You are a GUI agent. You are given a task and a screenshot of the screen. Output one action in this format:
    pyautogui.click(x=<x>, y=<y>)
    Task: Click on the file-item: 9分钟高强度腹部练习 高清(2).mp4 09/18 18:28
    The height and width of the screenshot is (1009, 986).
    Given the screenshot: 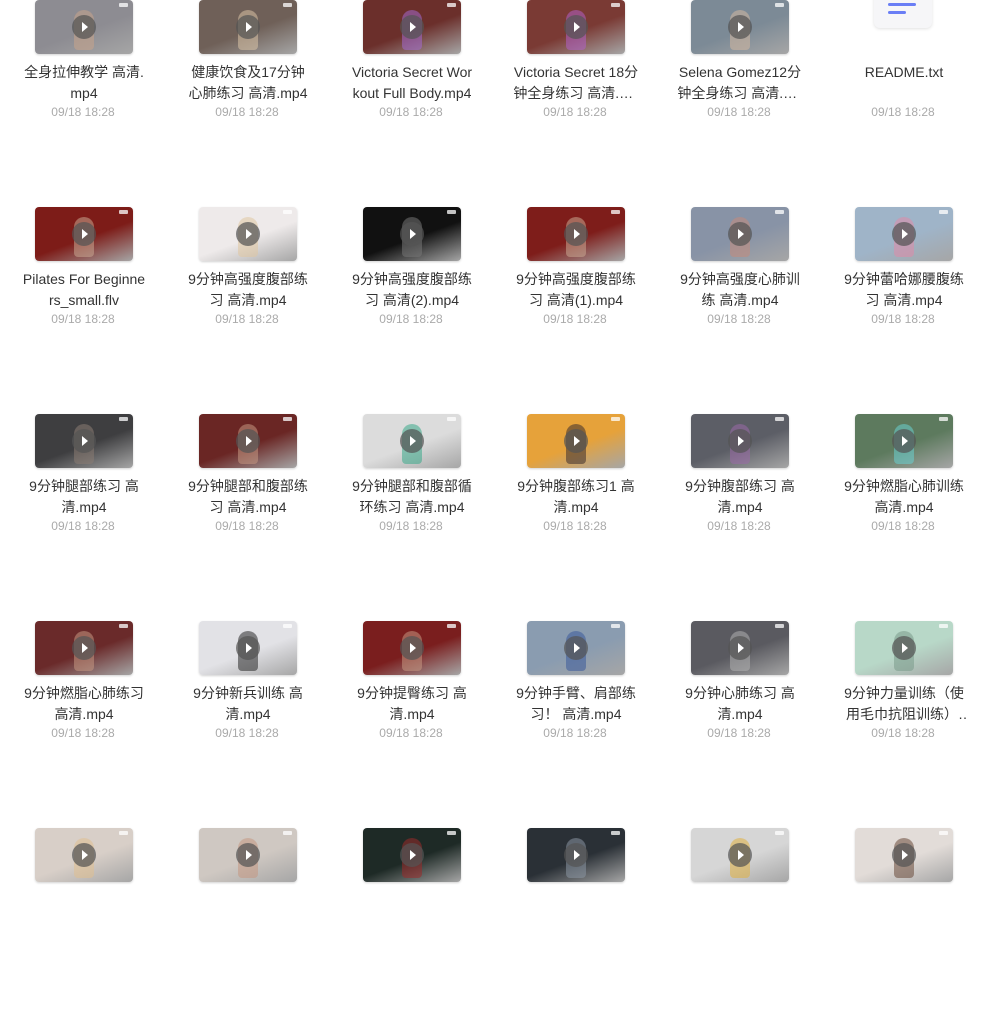 What is the action you would take?
    pyautogui.click(x=411, y=281)
    